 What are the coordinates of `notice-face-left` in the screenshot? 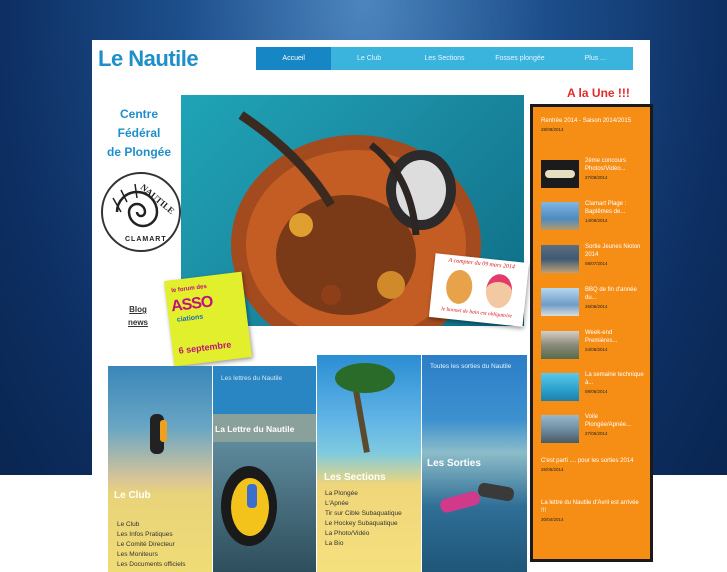 It's located at (459, 287).